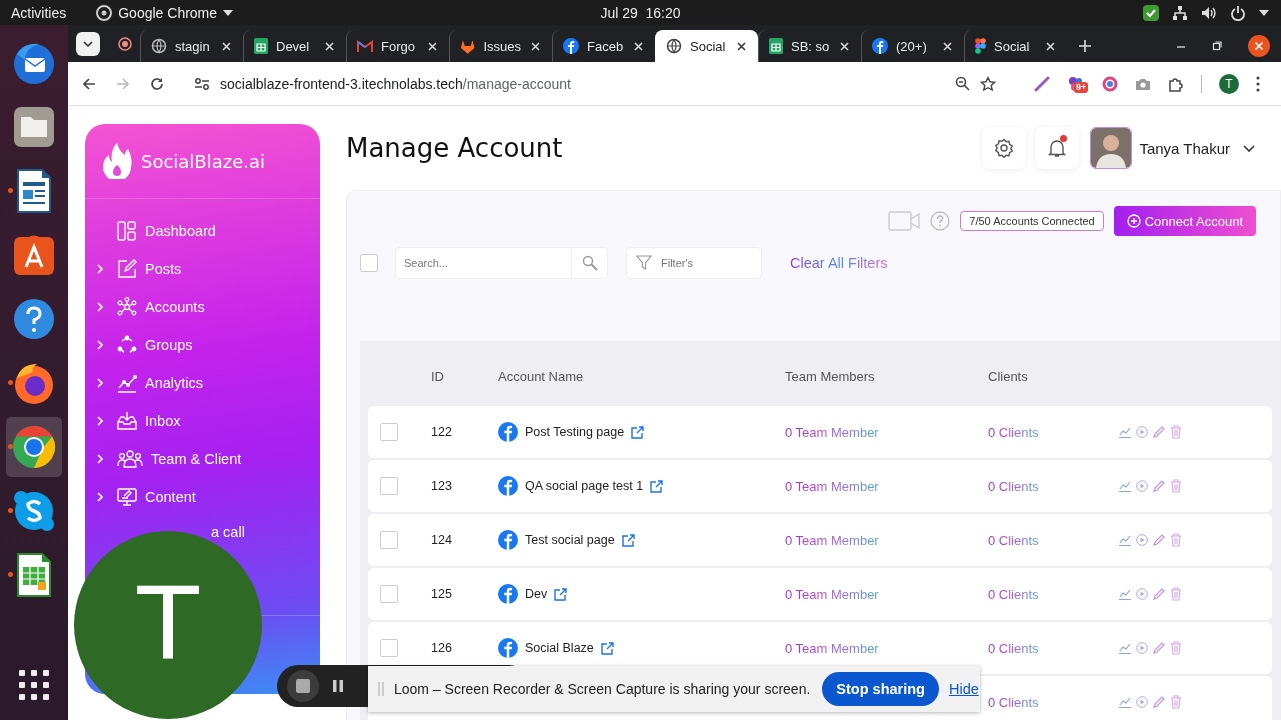 The width and height of the screenshot is (1281, 720). I want to click on plus-circle-icon, so click(1133, 221).